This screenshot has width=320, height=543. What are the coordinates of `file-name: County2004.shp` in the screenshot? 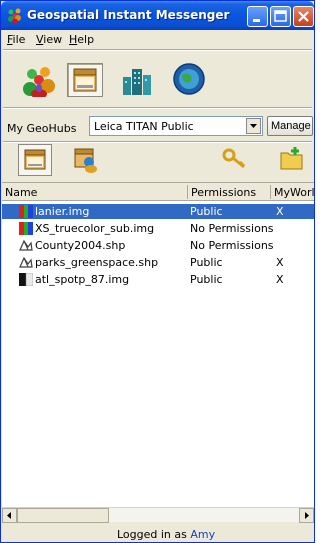 It's located at (80, 245).